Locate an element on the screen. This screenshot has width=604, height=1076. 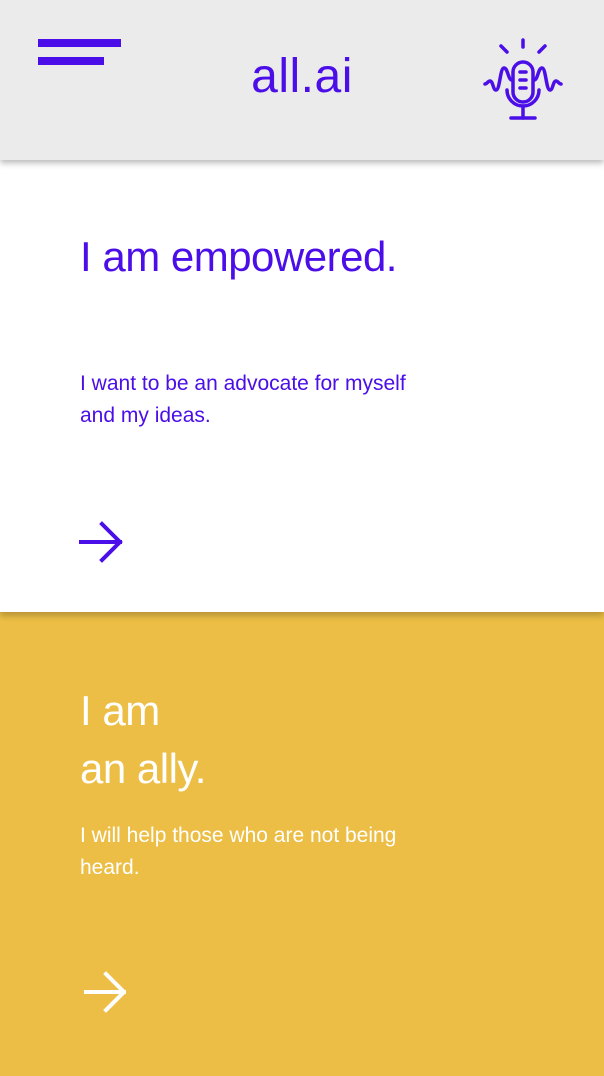
continue-button-ally is located at coordinates (102, 992).